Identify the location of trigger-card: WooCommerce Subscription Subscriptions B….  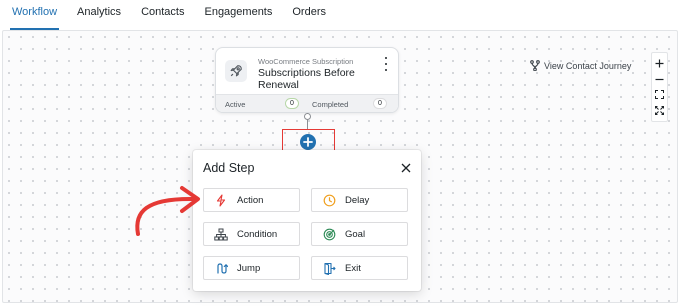
(307, 80).